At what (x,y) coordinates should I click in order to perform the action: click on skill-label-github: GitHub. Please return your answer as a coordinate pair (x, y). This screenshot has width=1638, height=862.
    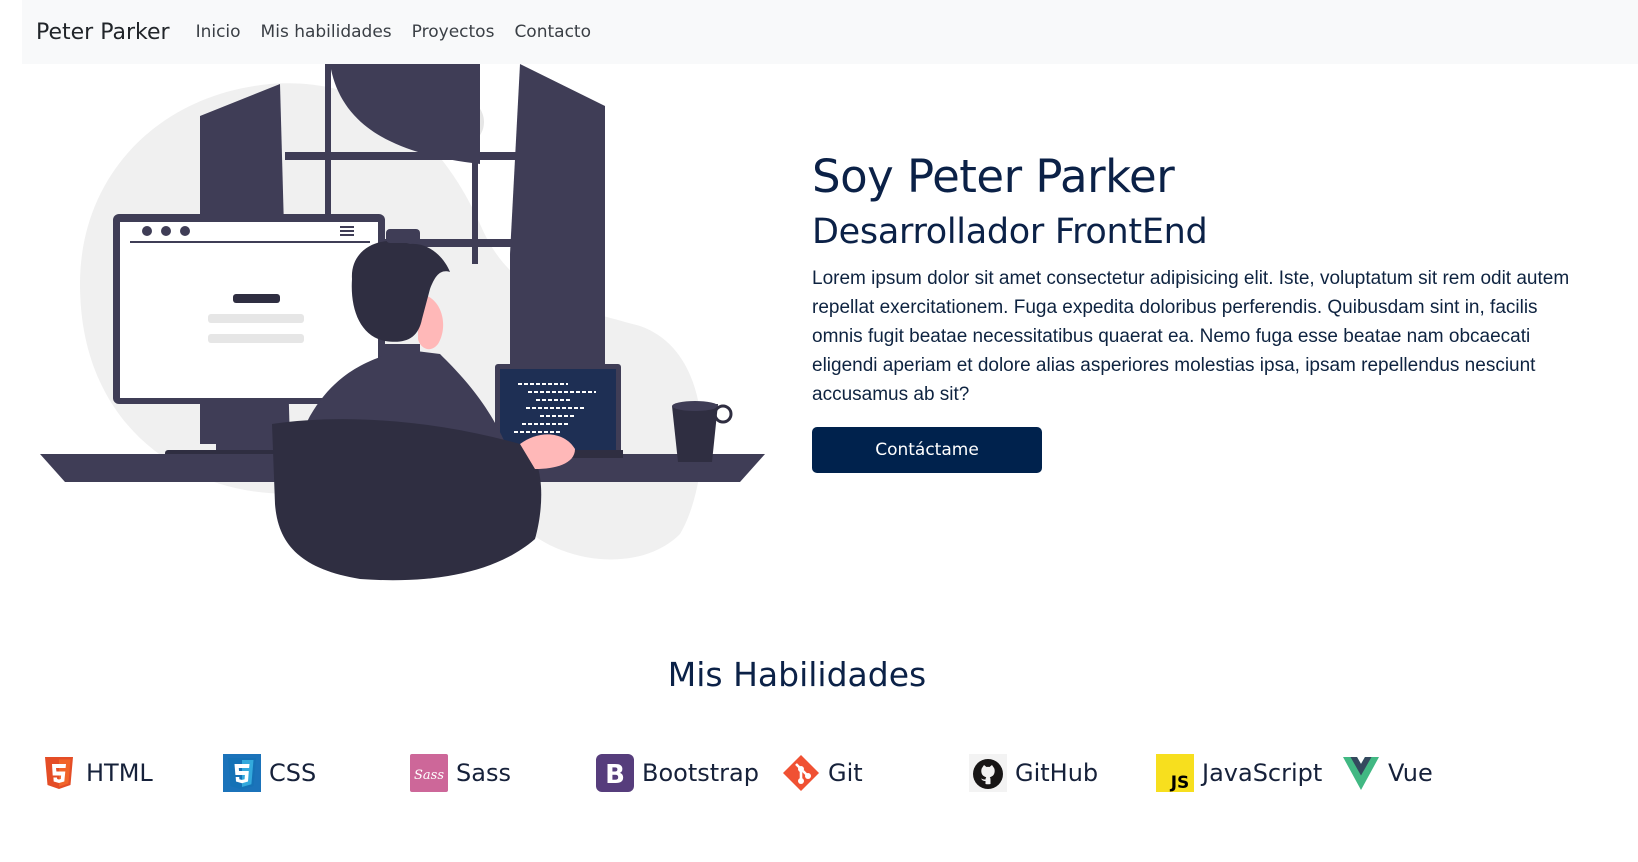
    Looking at the image, I should click on (1057, 773).